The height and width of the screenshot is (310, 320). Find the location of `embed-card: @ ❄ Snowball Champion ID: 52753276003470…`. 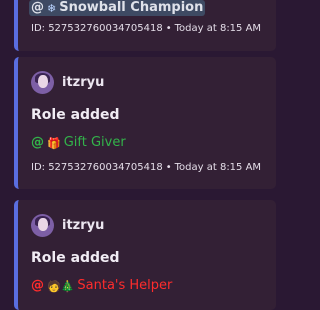

embed-card: @ ❄ Snowball Champion ID: 52753276003470… is located at coordinates (145, 25).